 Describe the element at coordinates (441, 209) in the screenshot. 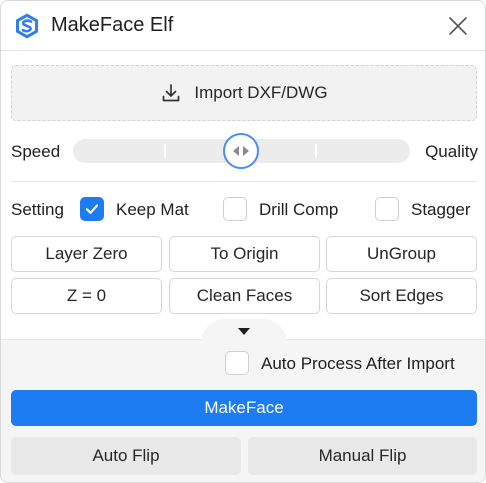

I see `stagger-label: Stagger` at that location.